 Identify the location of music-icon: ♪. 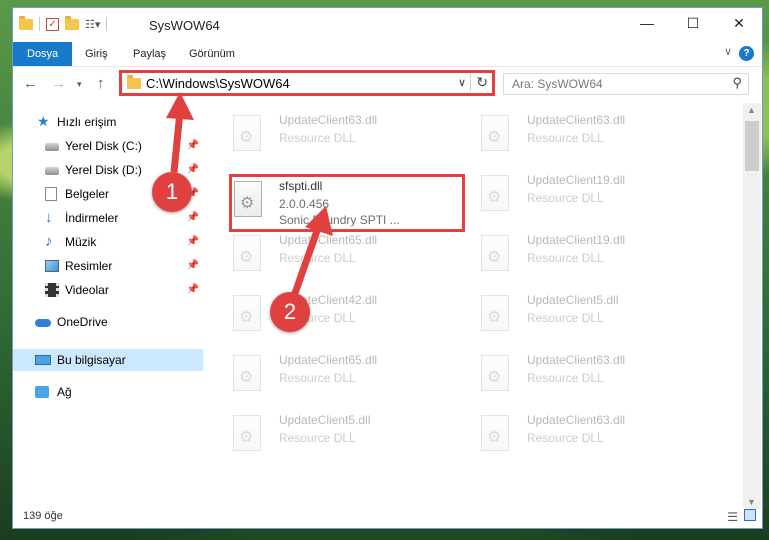
(49, 241).